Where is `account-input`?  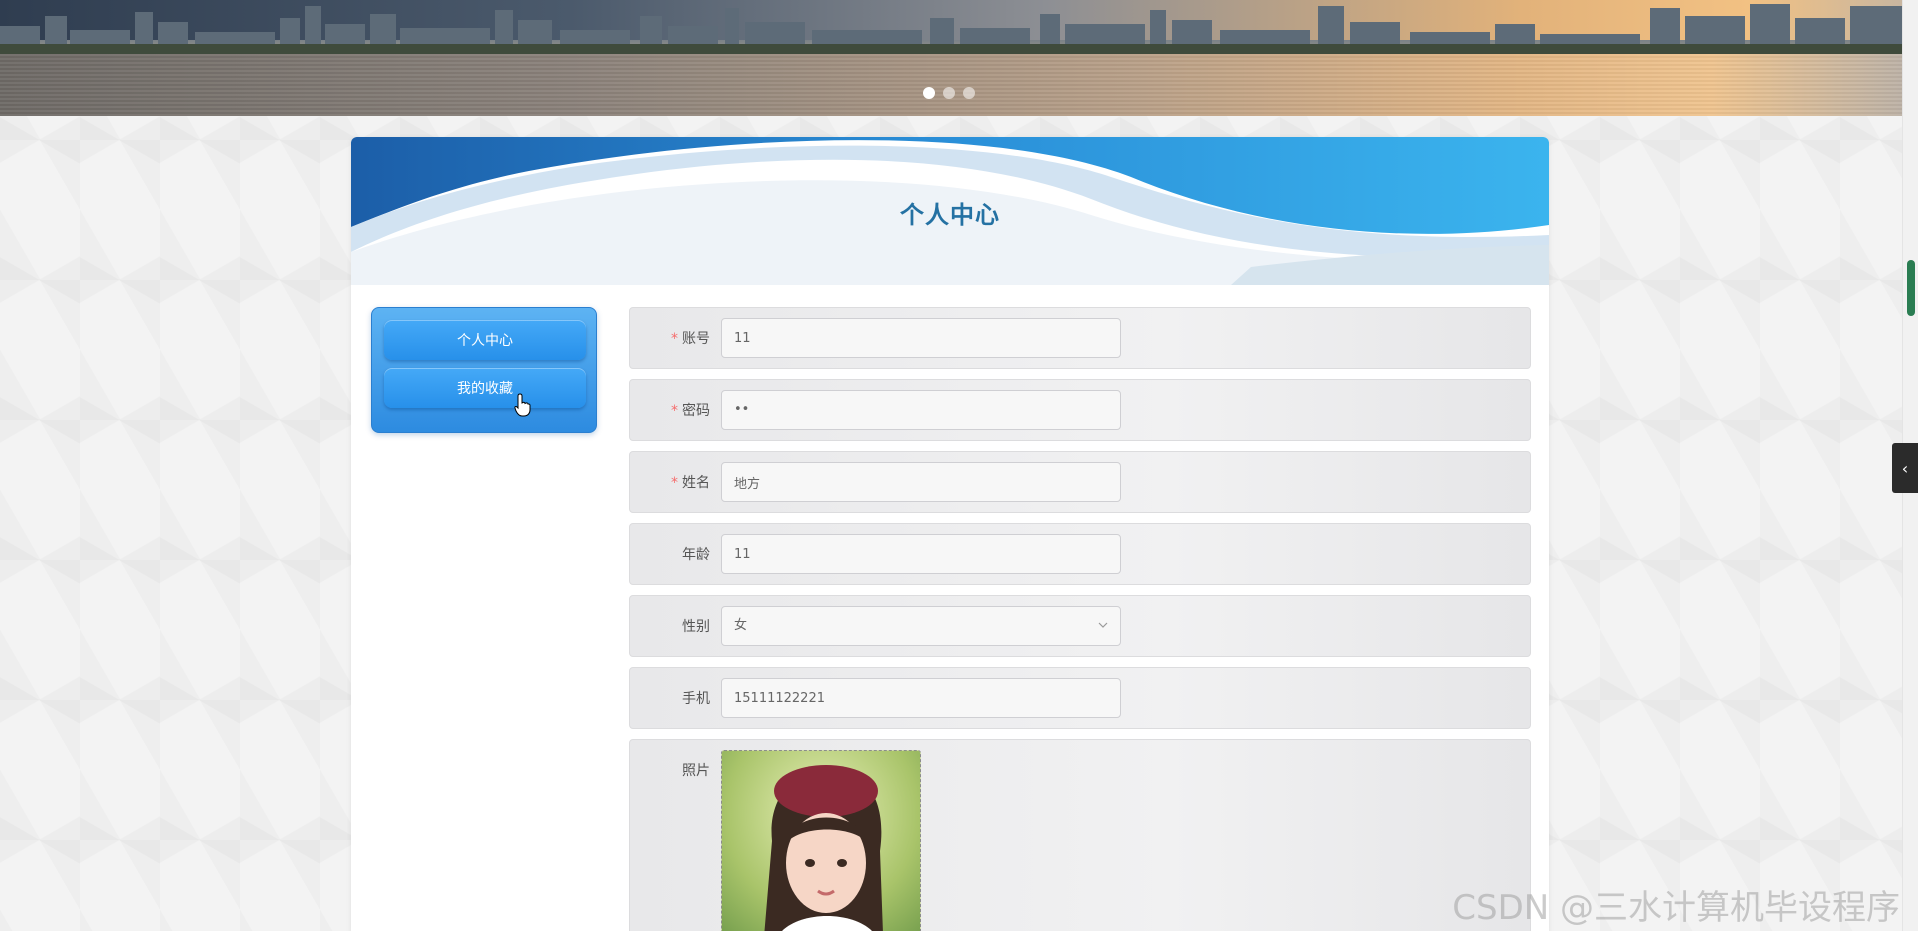 account-input is located at coordinates (921, 338).